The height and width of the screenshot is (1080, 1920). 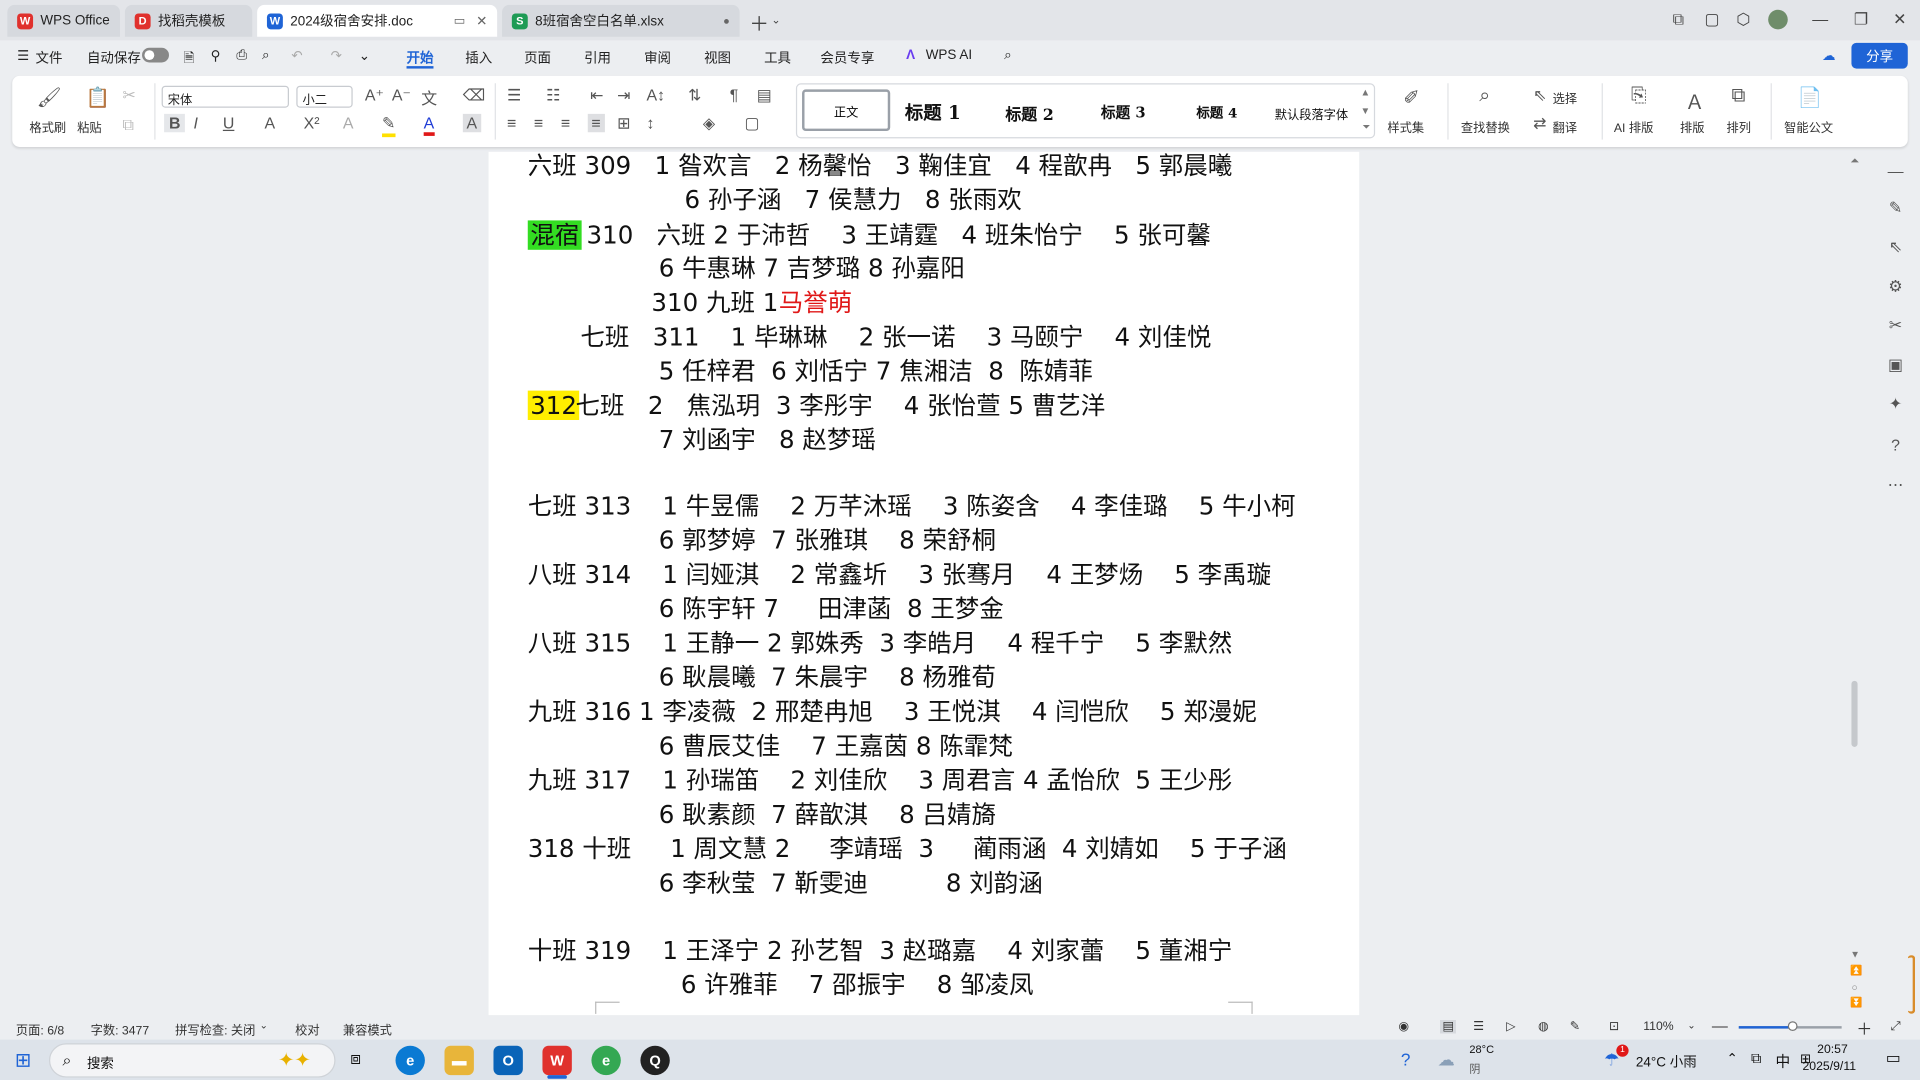 I want to click on gallery-scroll-up-icon: ▲, so click(x=1366, y=92).